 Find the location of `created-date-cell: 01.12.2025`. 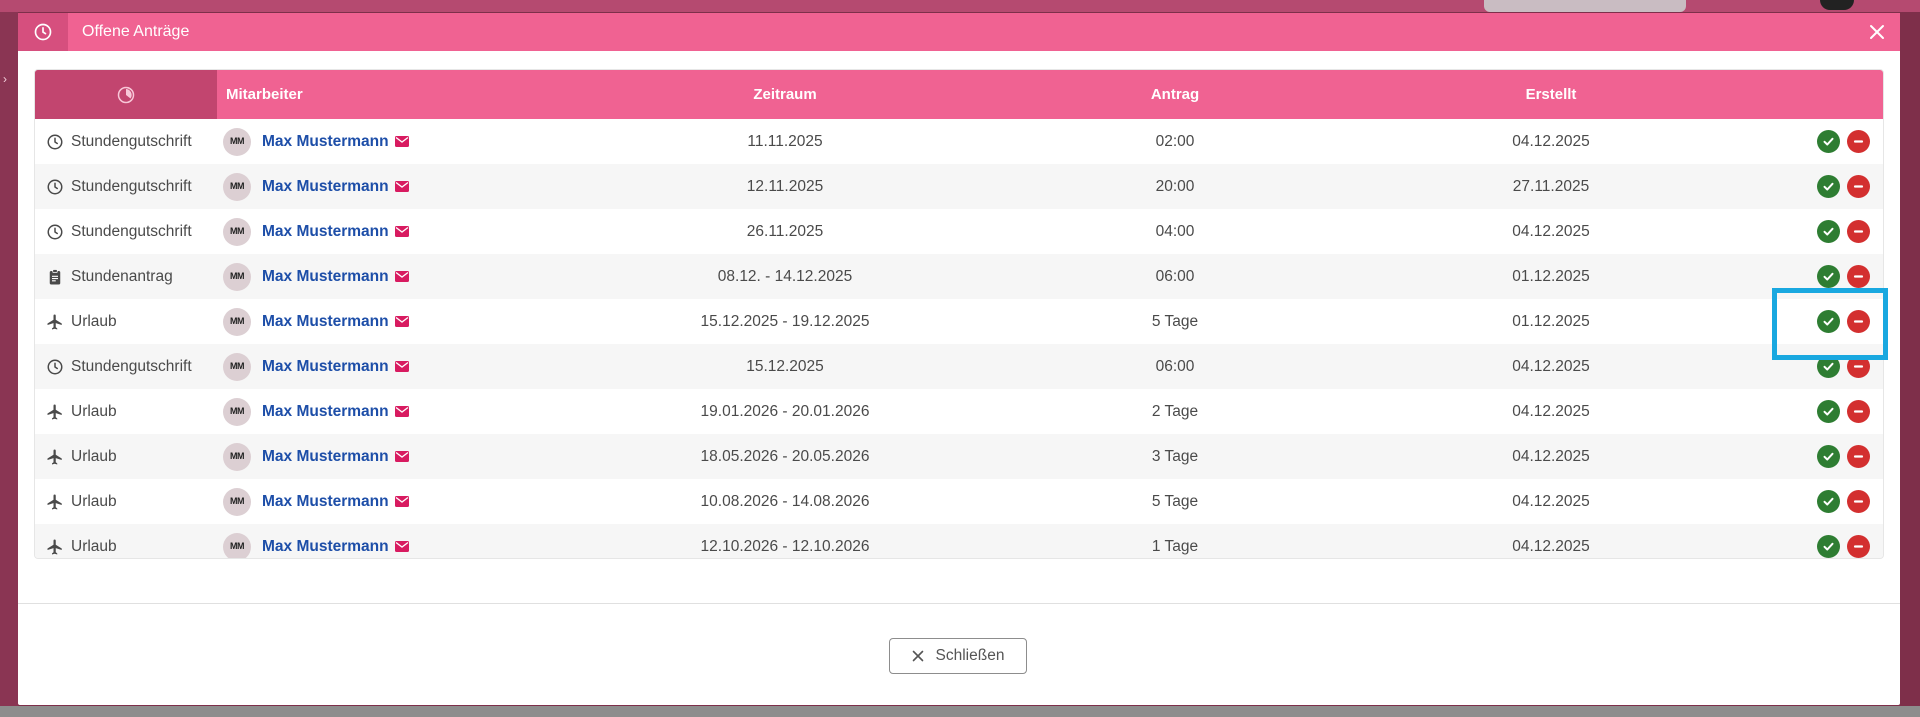

created-date-cell: 01.12.2025 is located at coordinates (1551, 321).